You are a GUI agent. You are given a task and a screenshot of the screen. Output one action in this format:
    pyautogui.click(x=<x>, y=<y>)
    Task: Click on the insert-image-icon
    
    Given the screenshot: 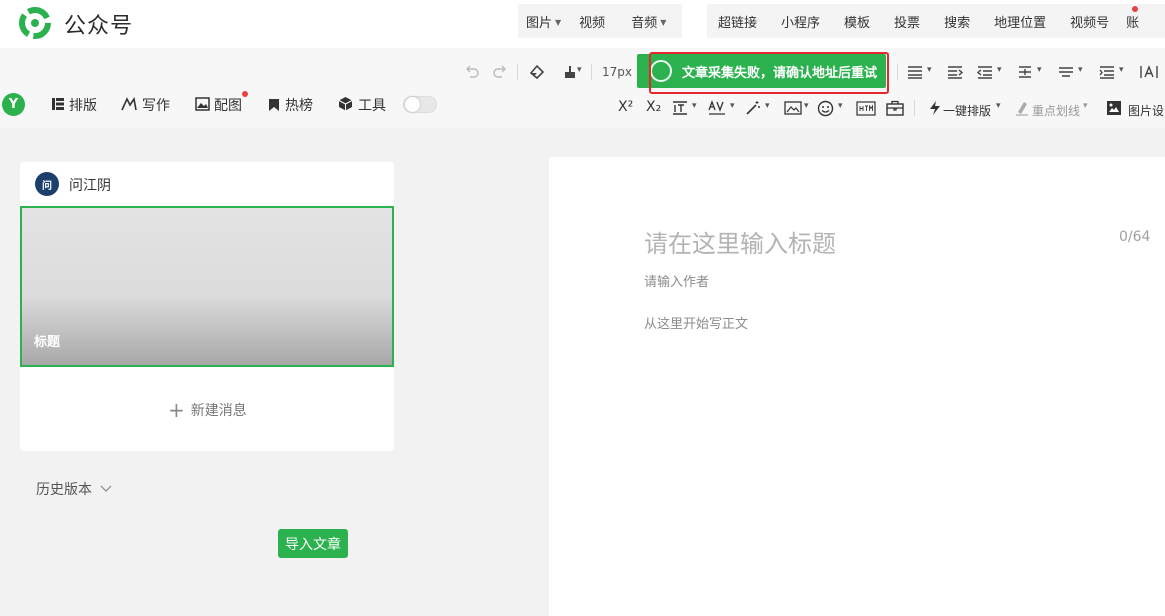 What is the action you would take?
    pyautogui.click(x=793, y=108)
    